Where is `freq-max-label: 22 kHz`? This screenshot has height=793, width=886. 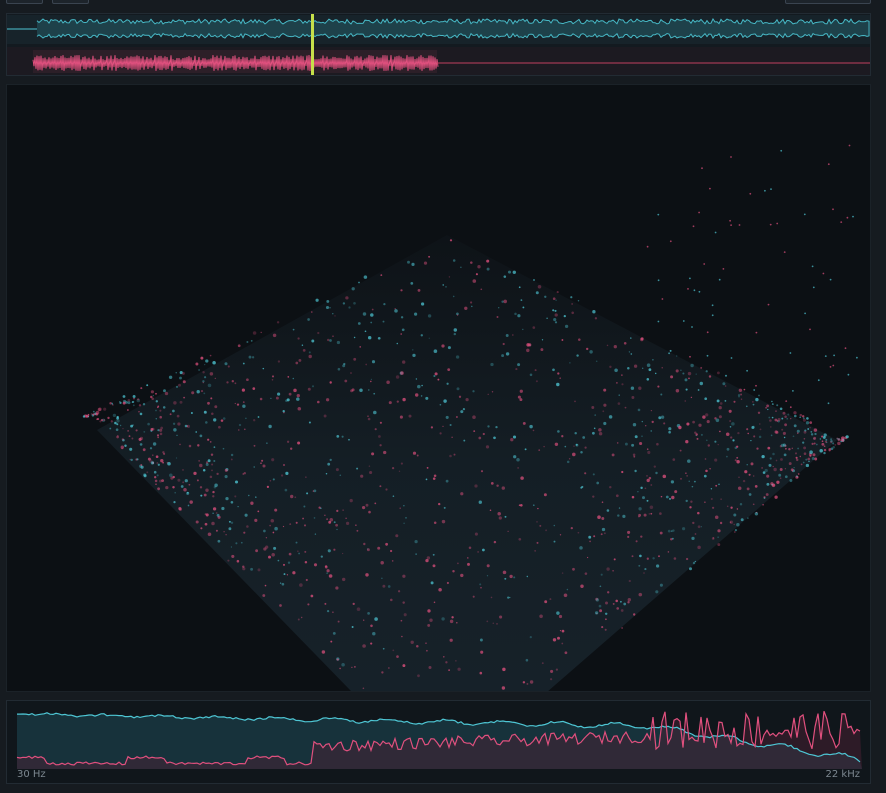
freq-max-label: 22 kHz is located at coordinates (842, 774).